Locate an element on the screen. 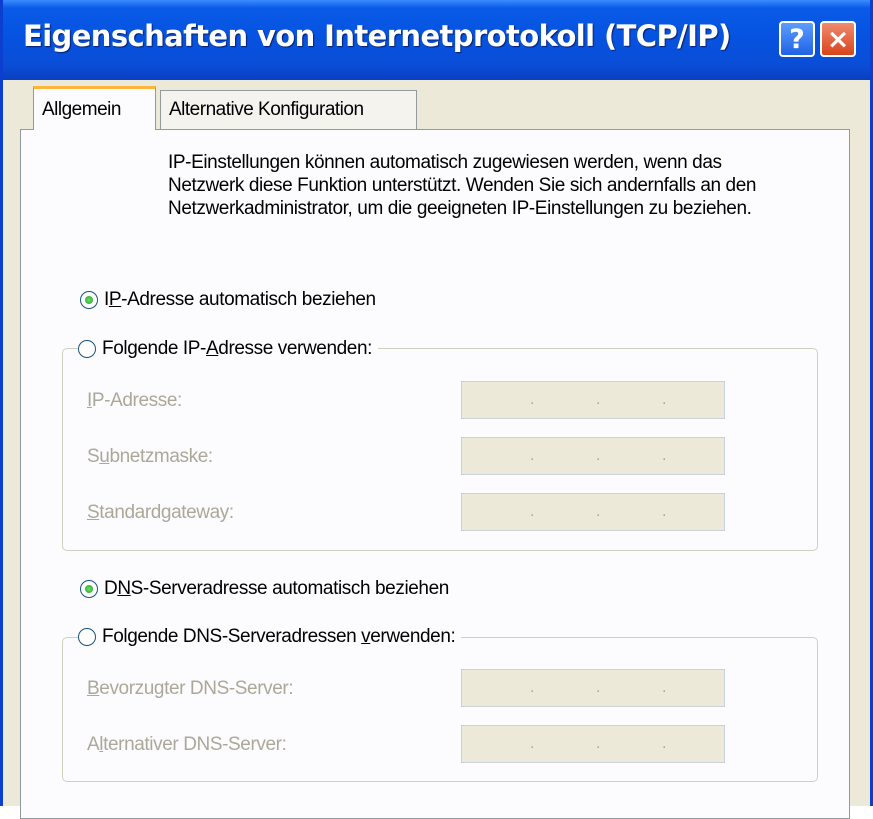 This screenshot has width=873, height=819. ip-manual-label: Folgende IP-Adresse verwenden: is located at coordinates (237, 348).